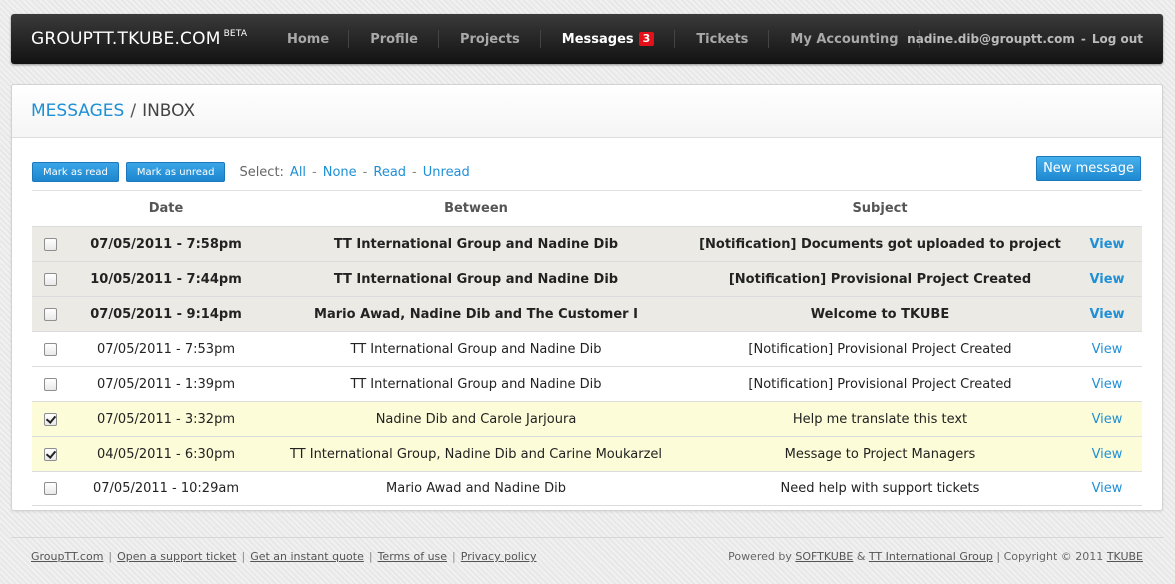  What do you see at coordinates (476, 488) in the screenshot?
I see `row-between: Mario Awad and Nadine Dib` at bounding box center [476, 488].